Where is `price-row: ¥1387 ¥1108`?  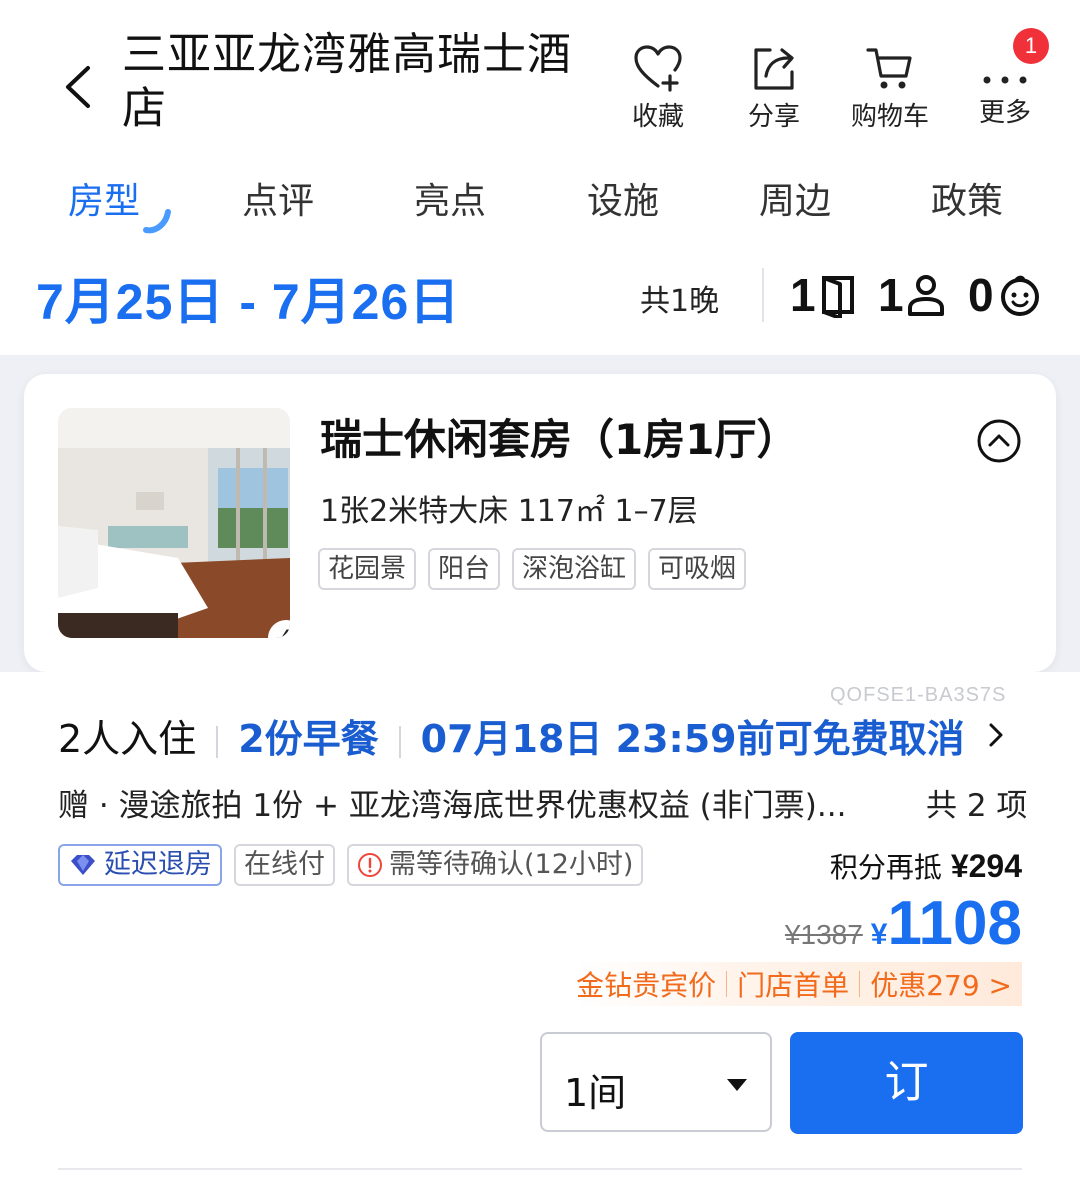
price-row: ¥1387 ¥1108 is located at coordinates (903, 923).